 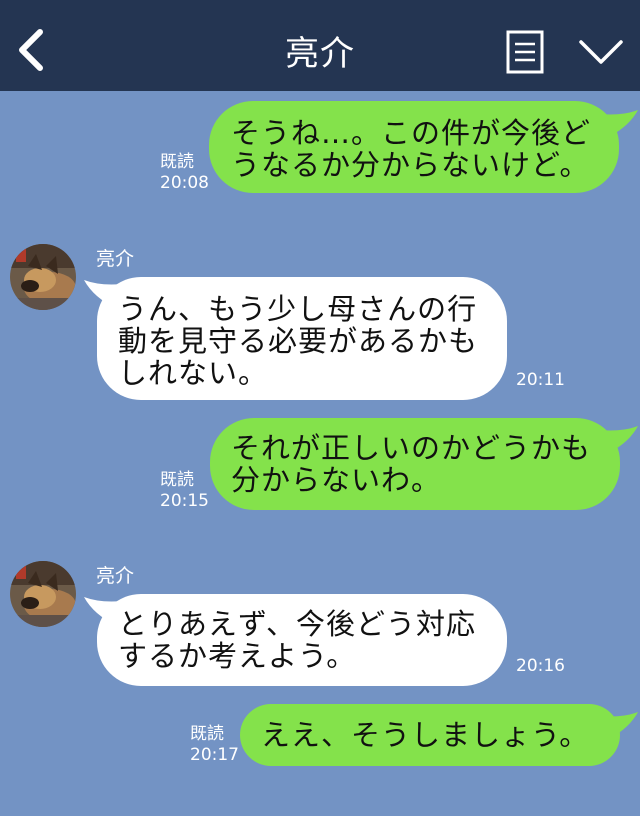 I want to click on message-line: うなるか分からないけど。, so click(x=410, y=165).